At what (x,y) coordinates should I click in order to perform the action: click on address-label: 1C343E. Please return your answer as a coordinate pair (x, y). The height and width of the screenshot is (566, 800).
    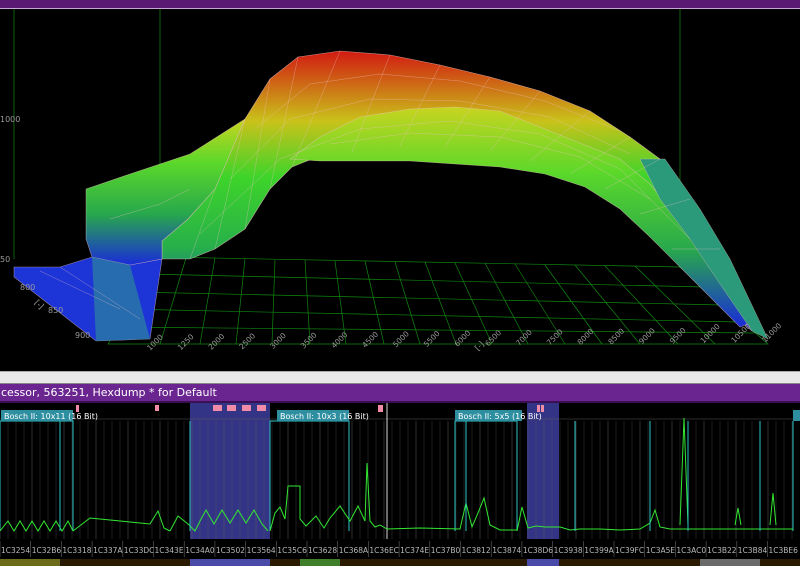
    Looking at the image, I should click on (169, 550).